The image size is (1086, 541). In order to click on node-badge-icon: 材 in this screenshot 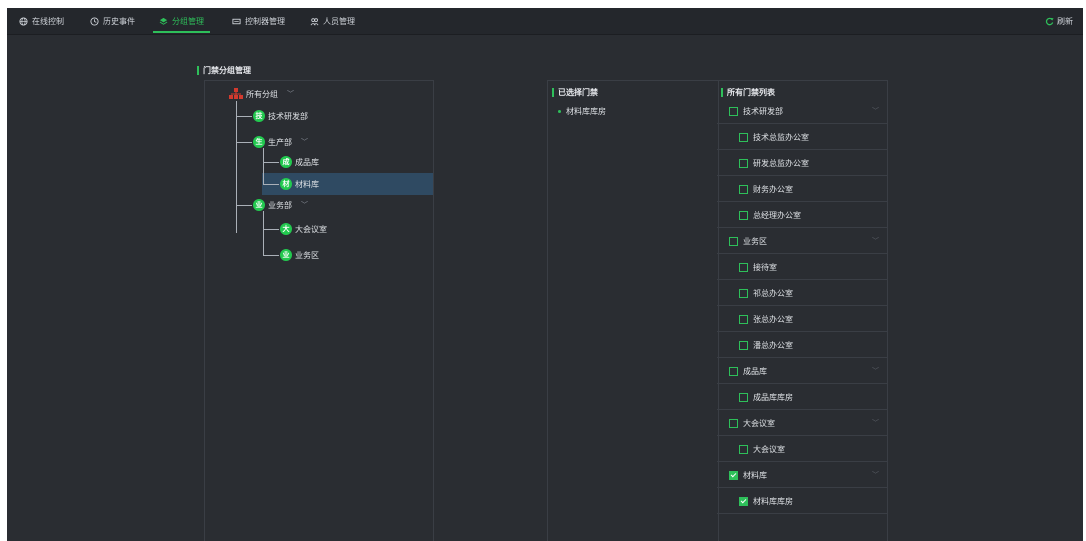, I will do `click(286, 184)`.